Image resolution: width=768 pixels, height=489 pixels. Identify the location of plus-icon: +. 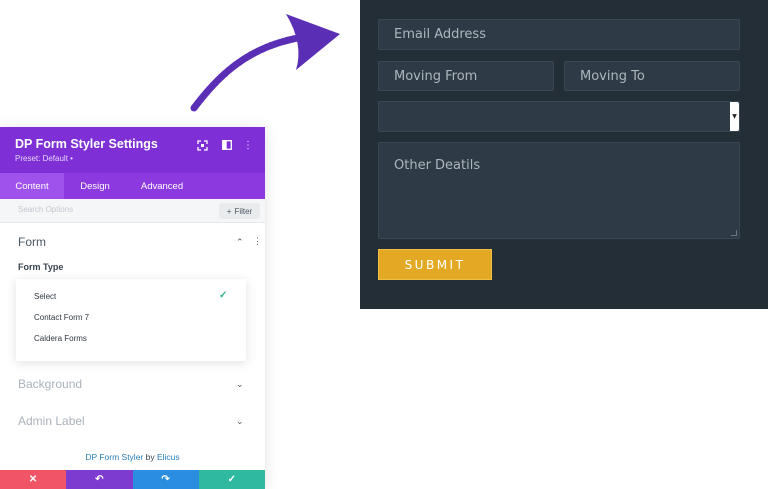
(229, 211).